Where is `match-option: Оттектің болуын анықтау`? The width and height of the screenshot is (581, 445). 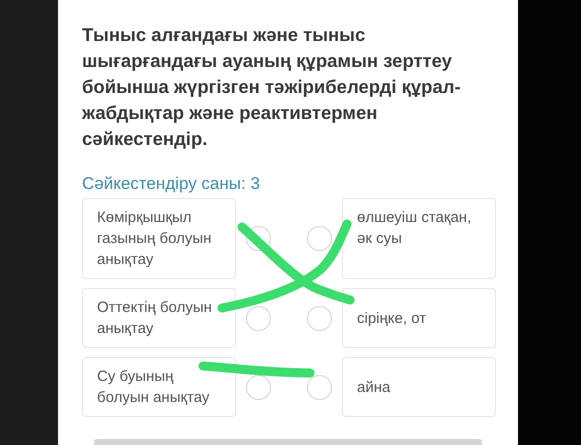
match-option: Оттектің болуын анықтау is located at coordinates (159, 318).